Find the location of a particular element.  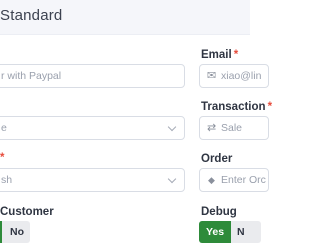

envelope-icon: ✉ is located at coordinates (212, 76).